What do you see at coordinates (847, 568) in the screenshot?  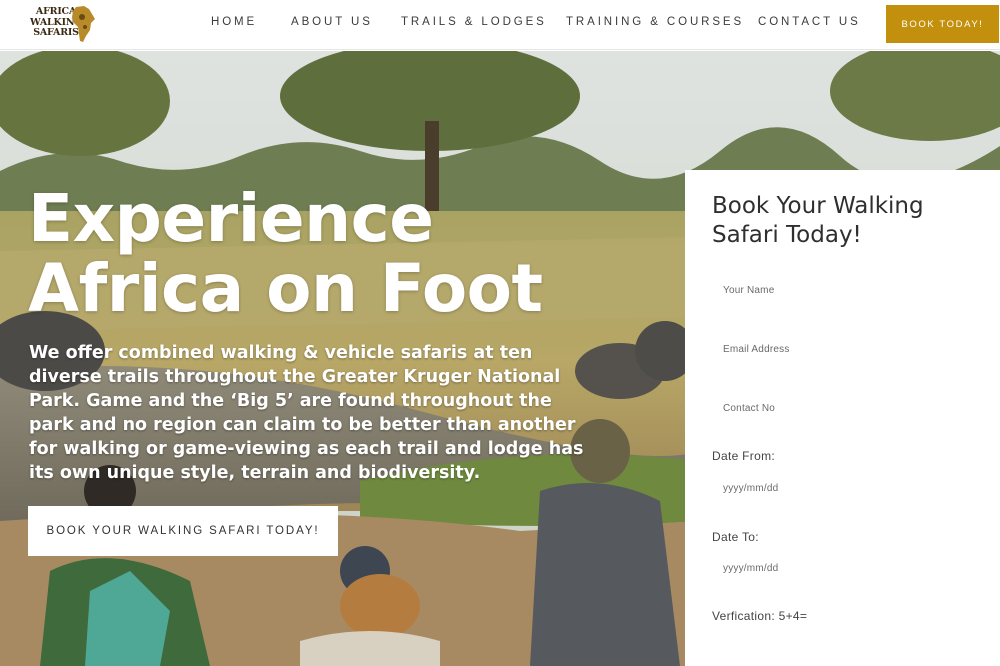 I see `date-to-input` at bounding box center [847, 568].